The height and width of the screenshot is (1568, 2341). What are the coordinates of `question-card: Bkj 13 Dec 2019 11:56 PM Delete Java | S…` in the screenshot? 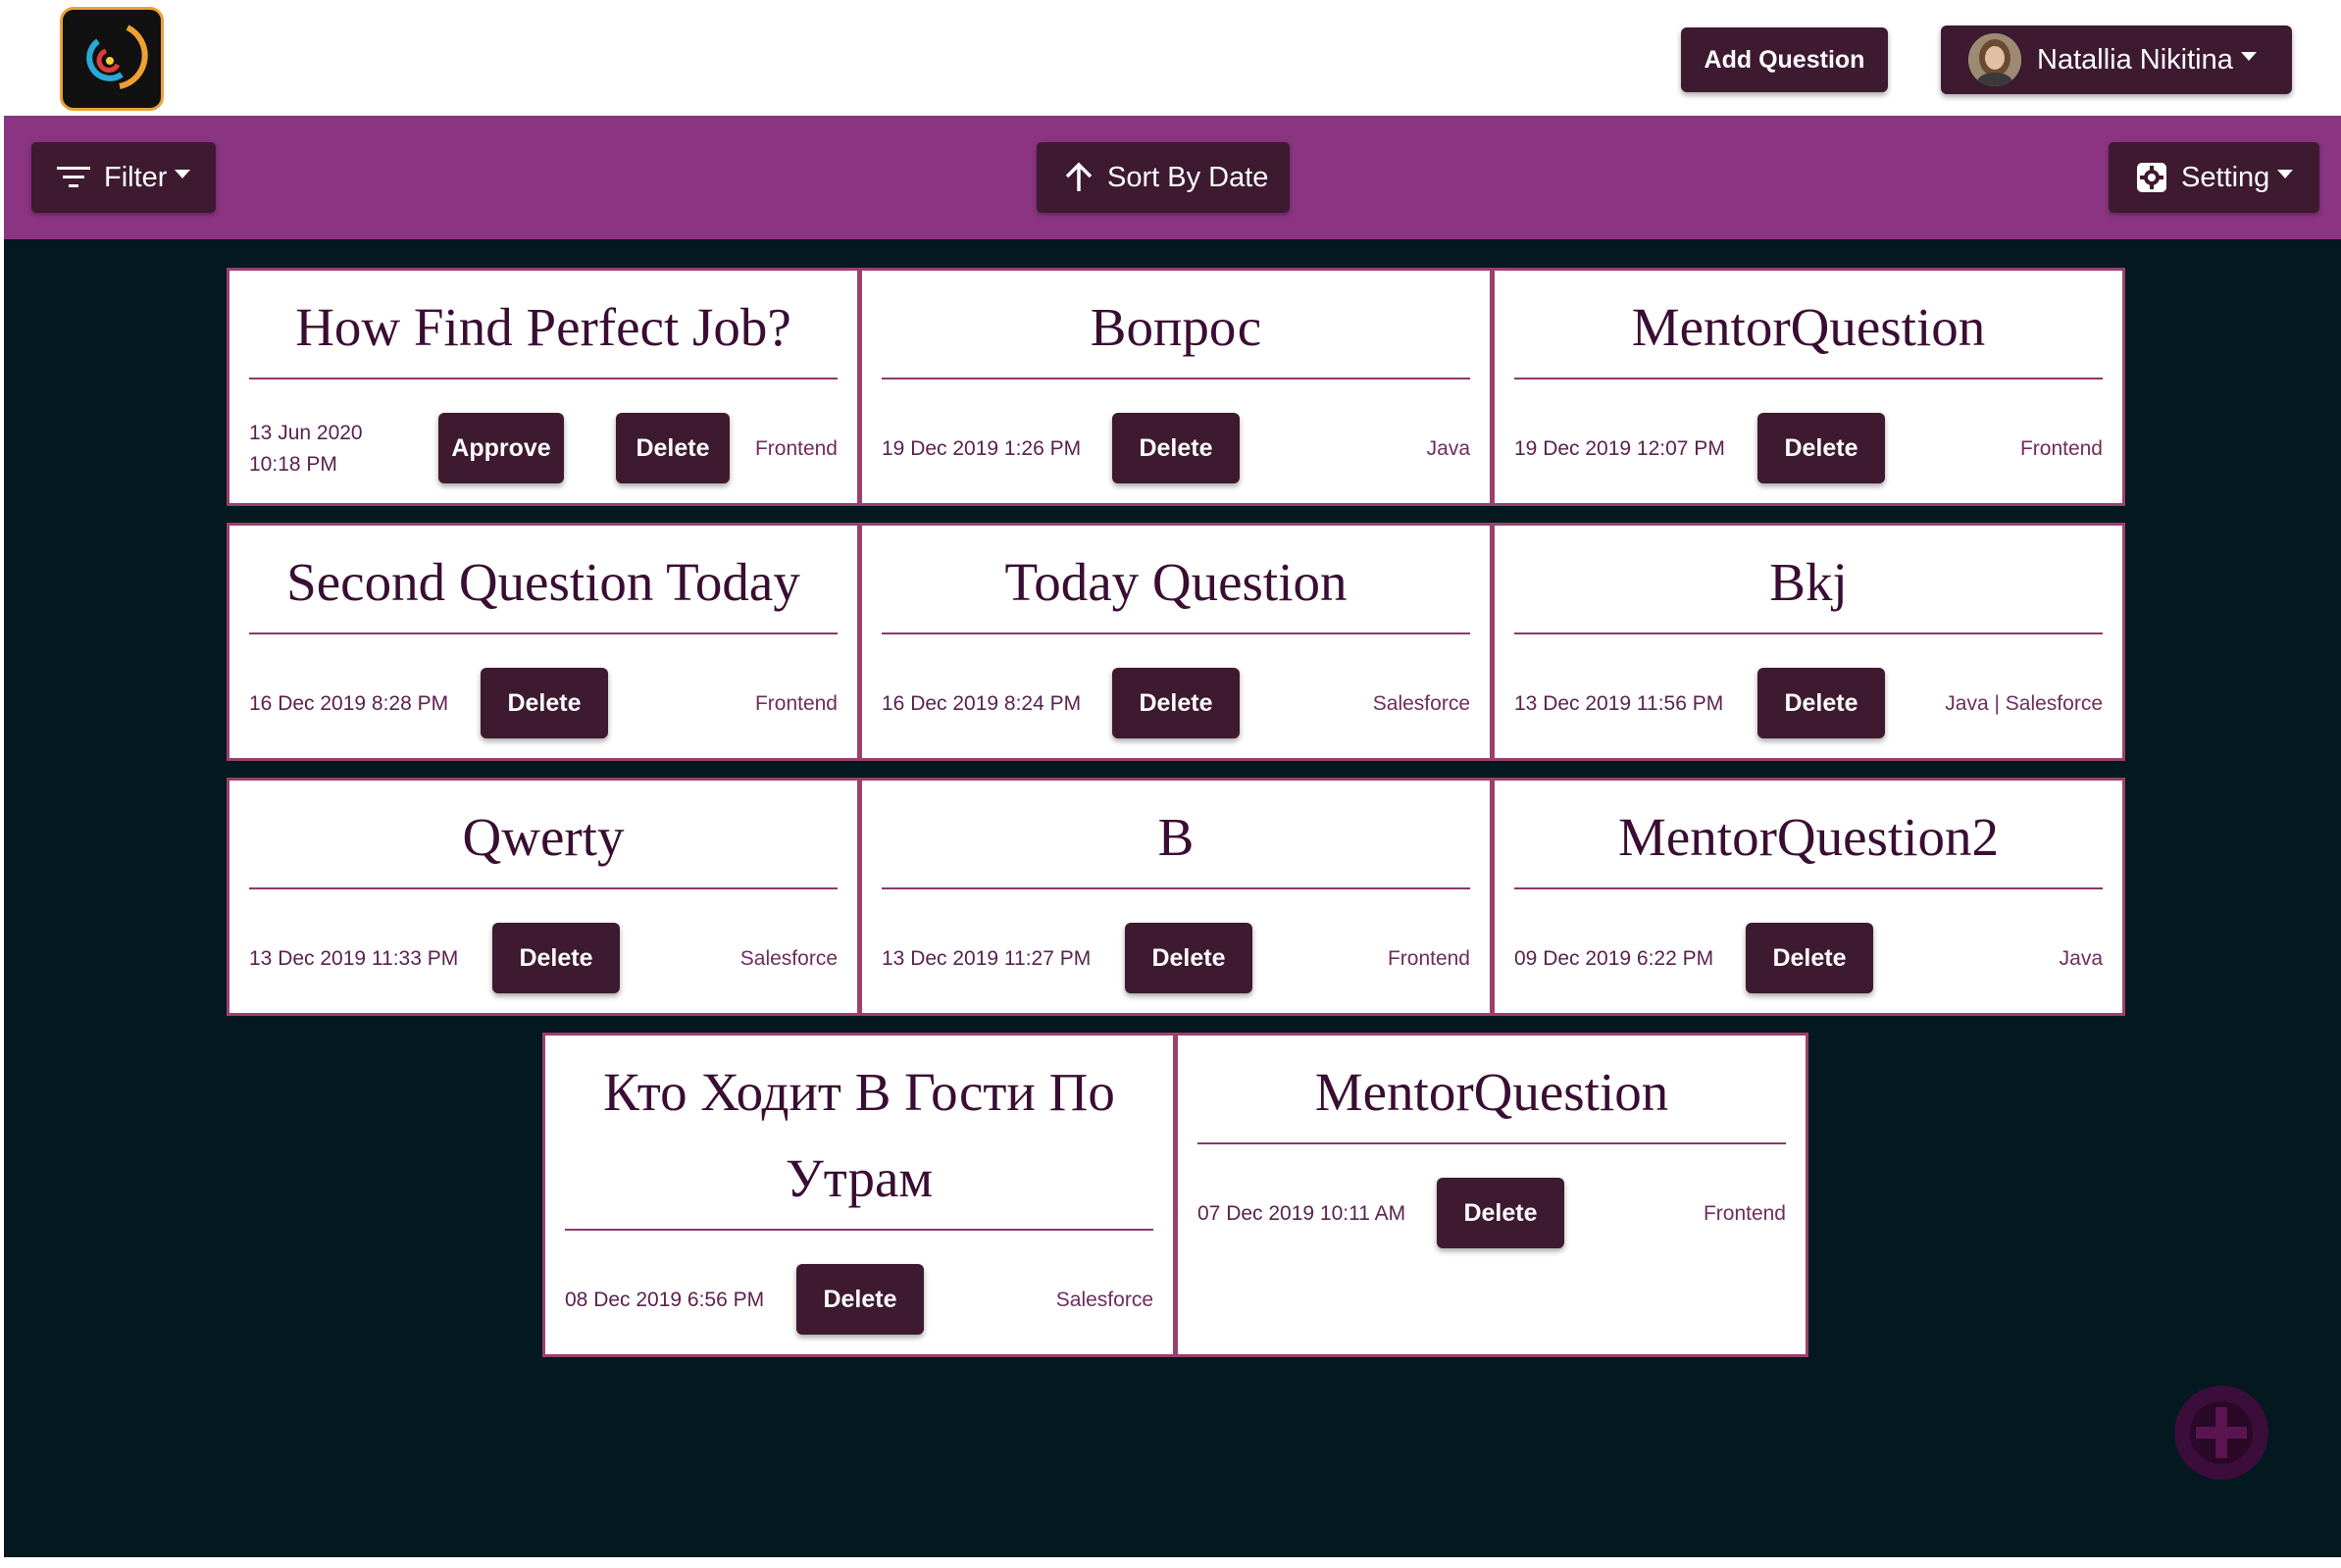 It's located at (1809, 642).